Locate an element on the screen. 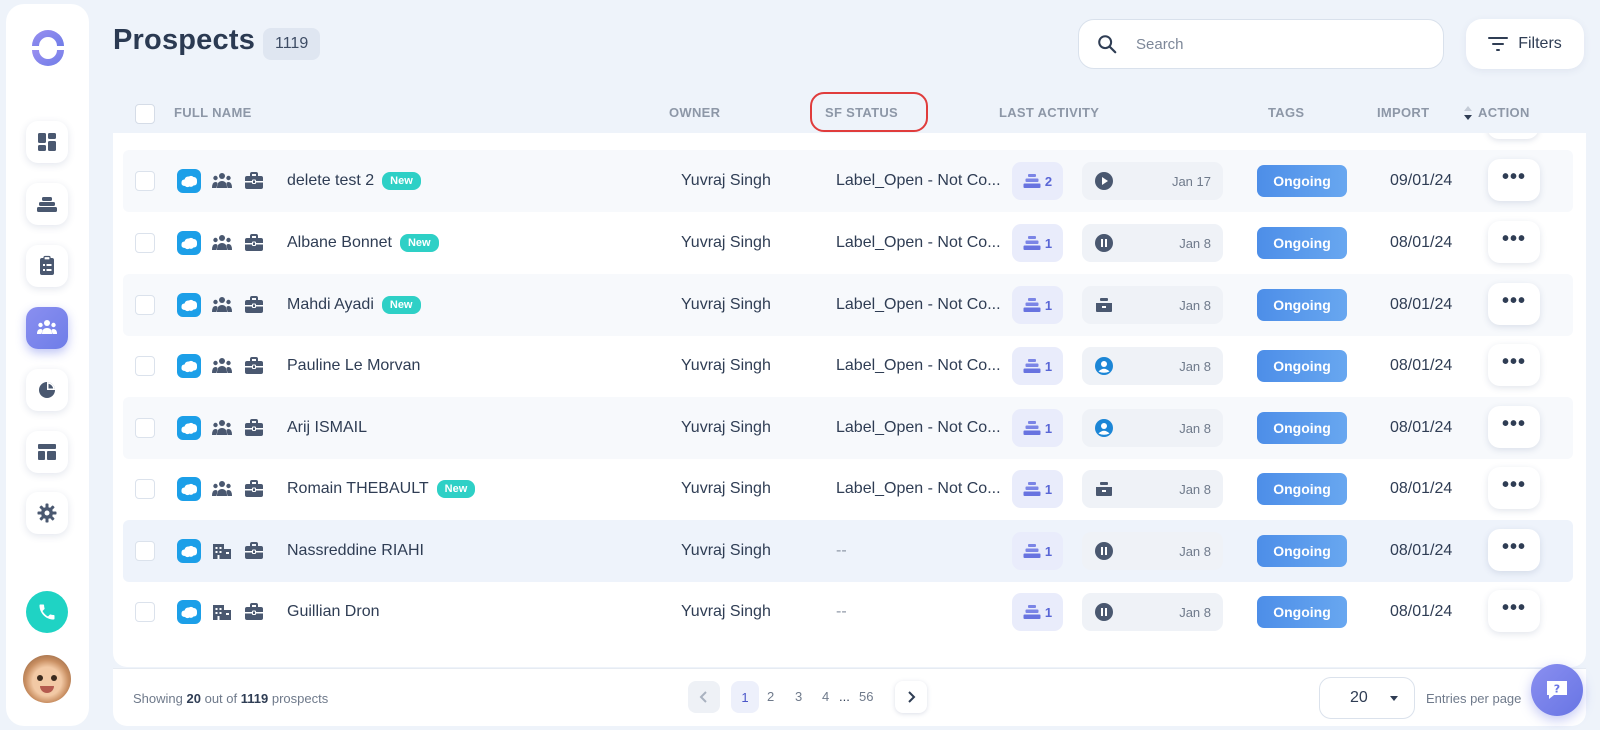  chevron-right-icon is located at coordinates (912, 697).